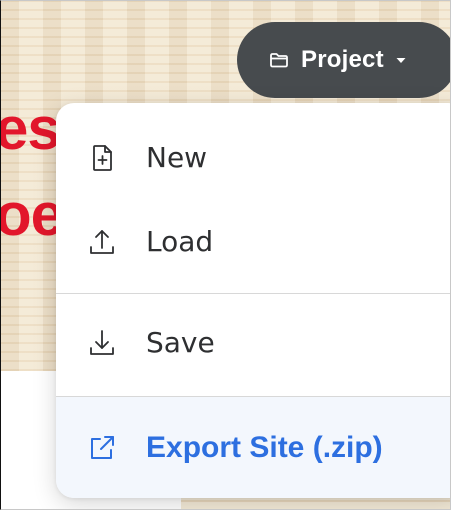 This screenshot has height=510, width=451. Describe the element at coordinates (253, 293) in the screenshot. I see `menu-divider` at that location.